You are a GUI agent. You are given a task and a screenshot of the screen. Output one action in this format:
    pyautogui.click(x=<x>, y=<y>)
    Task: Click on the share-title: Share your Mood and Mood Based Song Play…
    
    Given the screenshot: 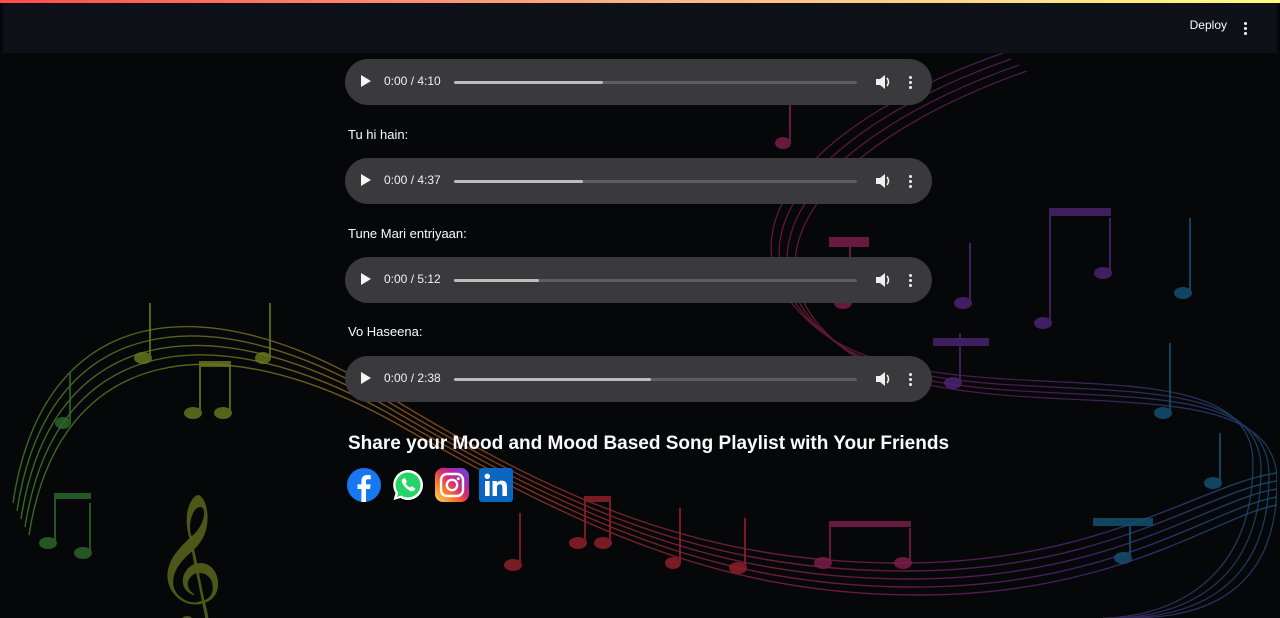 What is the action you would take?
    pyautogui.click(x=649, y=443)
    